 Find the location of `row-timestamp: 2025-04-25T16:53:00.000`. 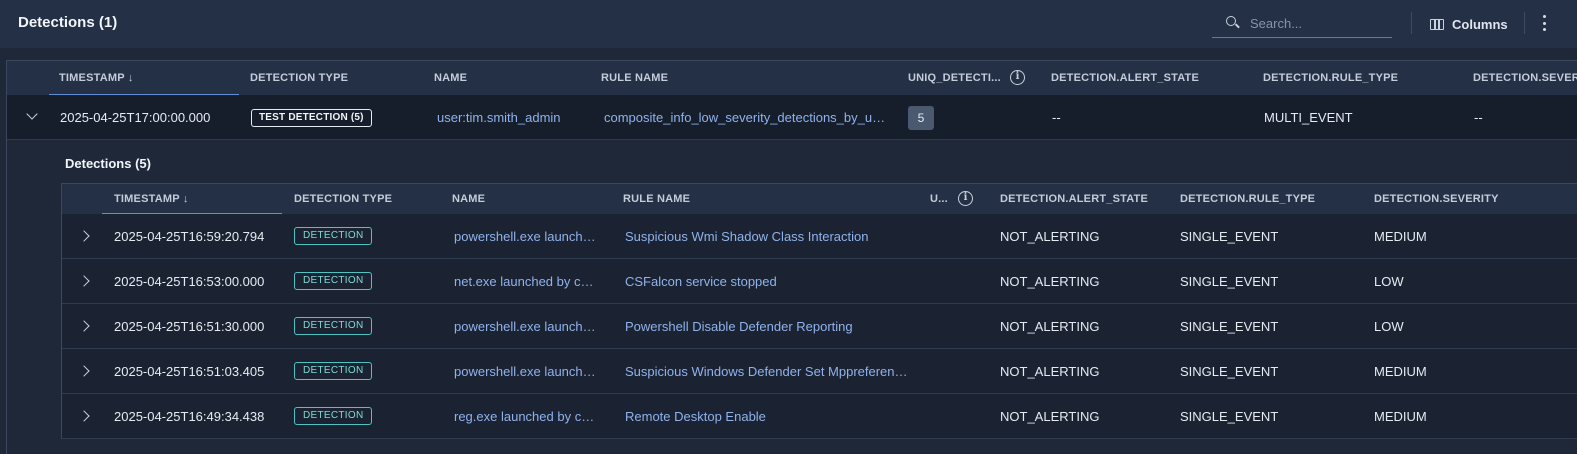

row-timestamp: 2025-04-25T16:53:00.000 is located at coordinates (189, 281).